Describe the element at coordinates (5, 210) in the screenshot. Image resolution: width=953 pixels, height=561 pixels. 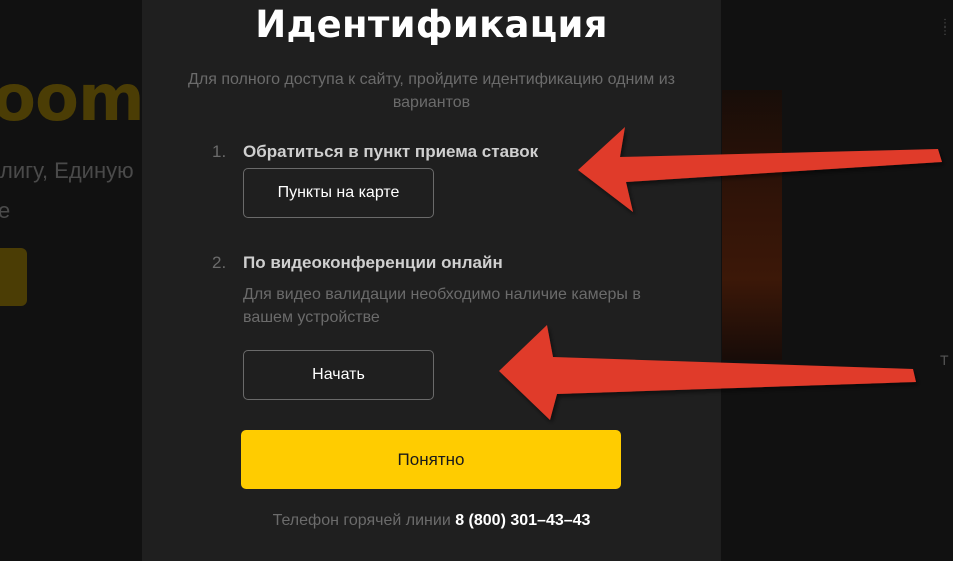
I see `background-text-line: е` at that location.